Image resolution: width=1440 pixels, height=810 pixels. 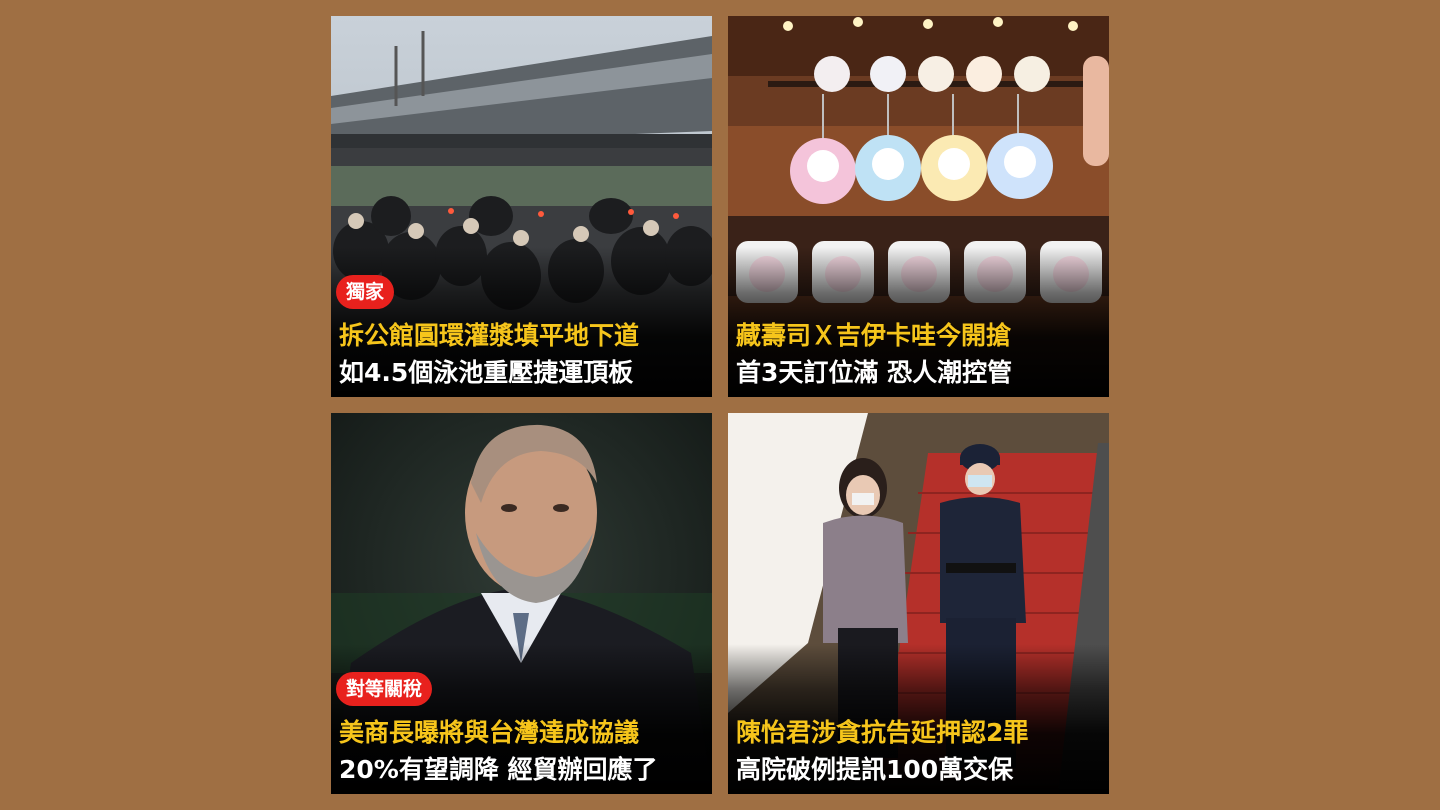 I want to click on category-tag: 對等關稅, so click(x=384, y=689).